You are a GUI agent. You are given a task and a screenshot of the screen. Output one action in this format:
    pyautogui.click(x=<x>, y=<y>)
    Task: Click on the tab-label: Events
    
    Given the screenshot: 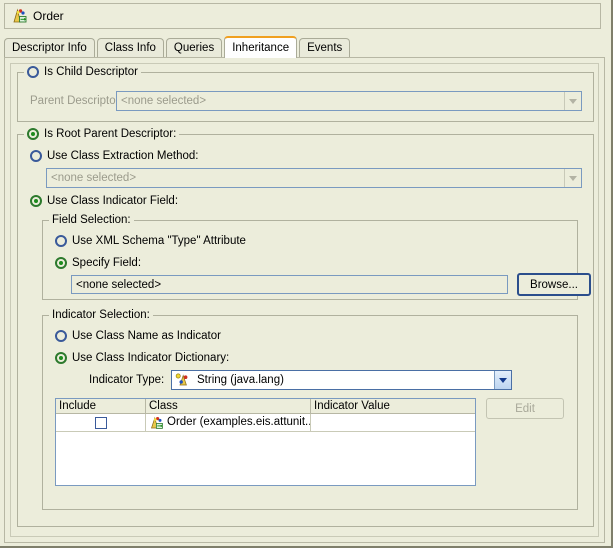 What is the action you would take?
    pyautogui.click(x=325, y=48)
    